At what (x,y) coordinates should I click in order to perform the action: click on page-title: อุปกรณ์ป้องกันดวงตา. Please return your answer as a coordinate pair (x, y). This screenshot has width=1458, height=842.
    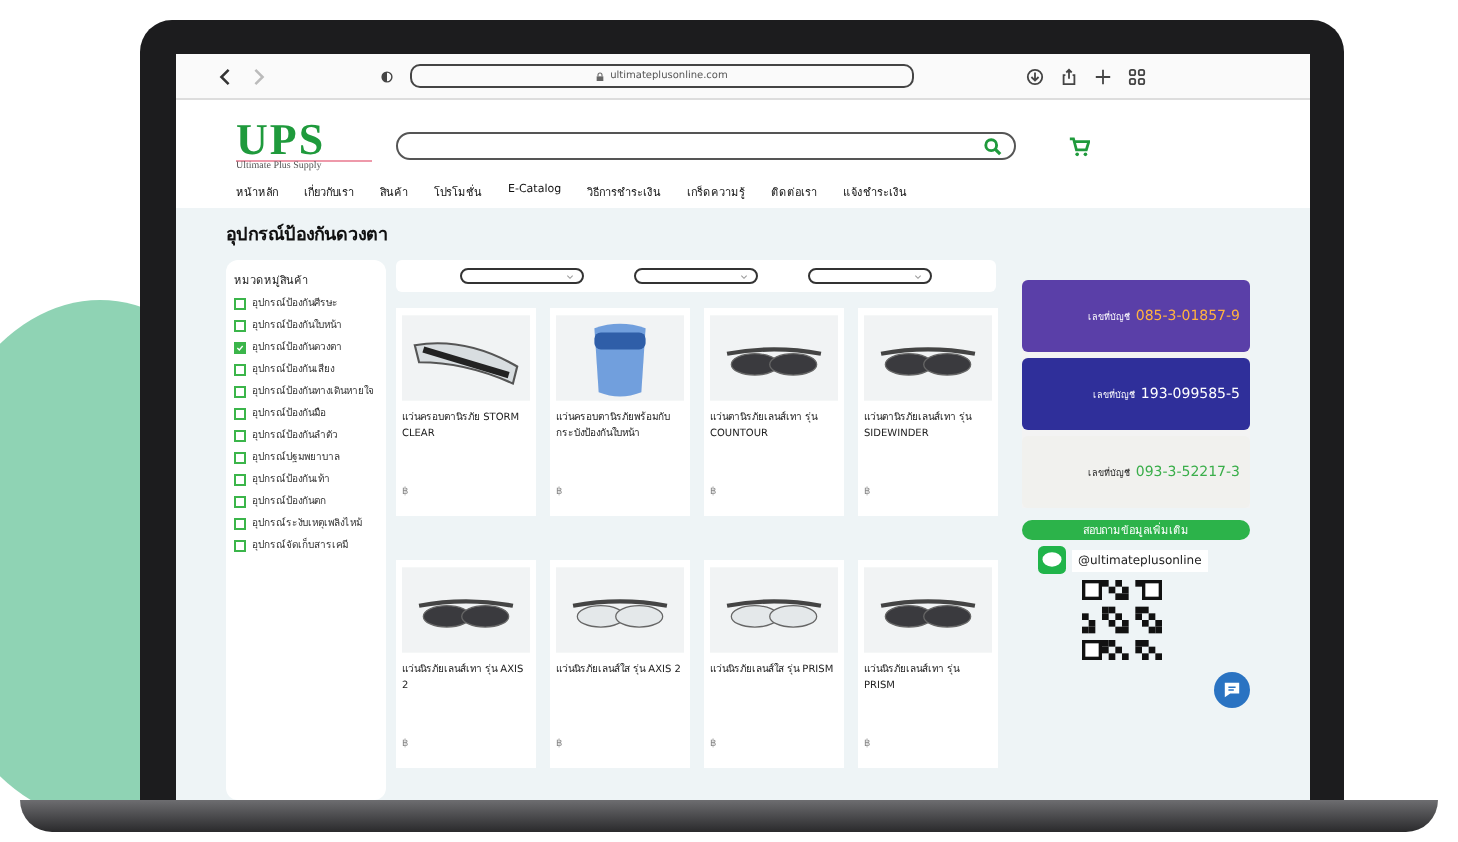
    Looking at the image, I should click on (308, 234).